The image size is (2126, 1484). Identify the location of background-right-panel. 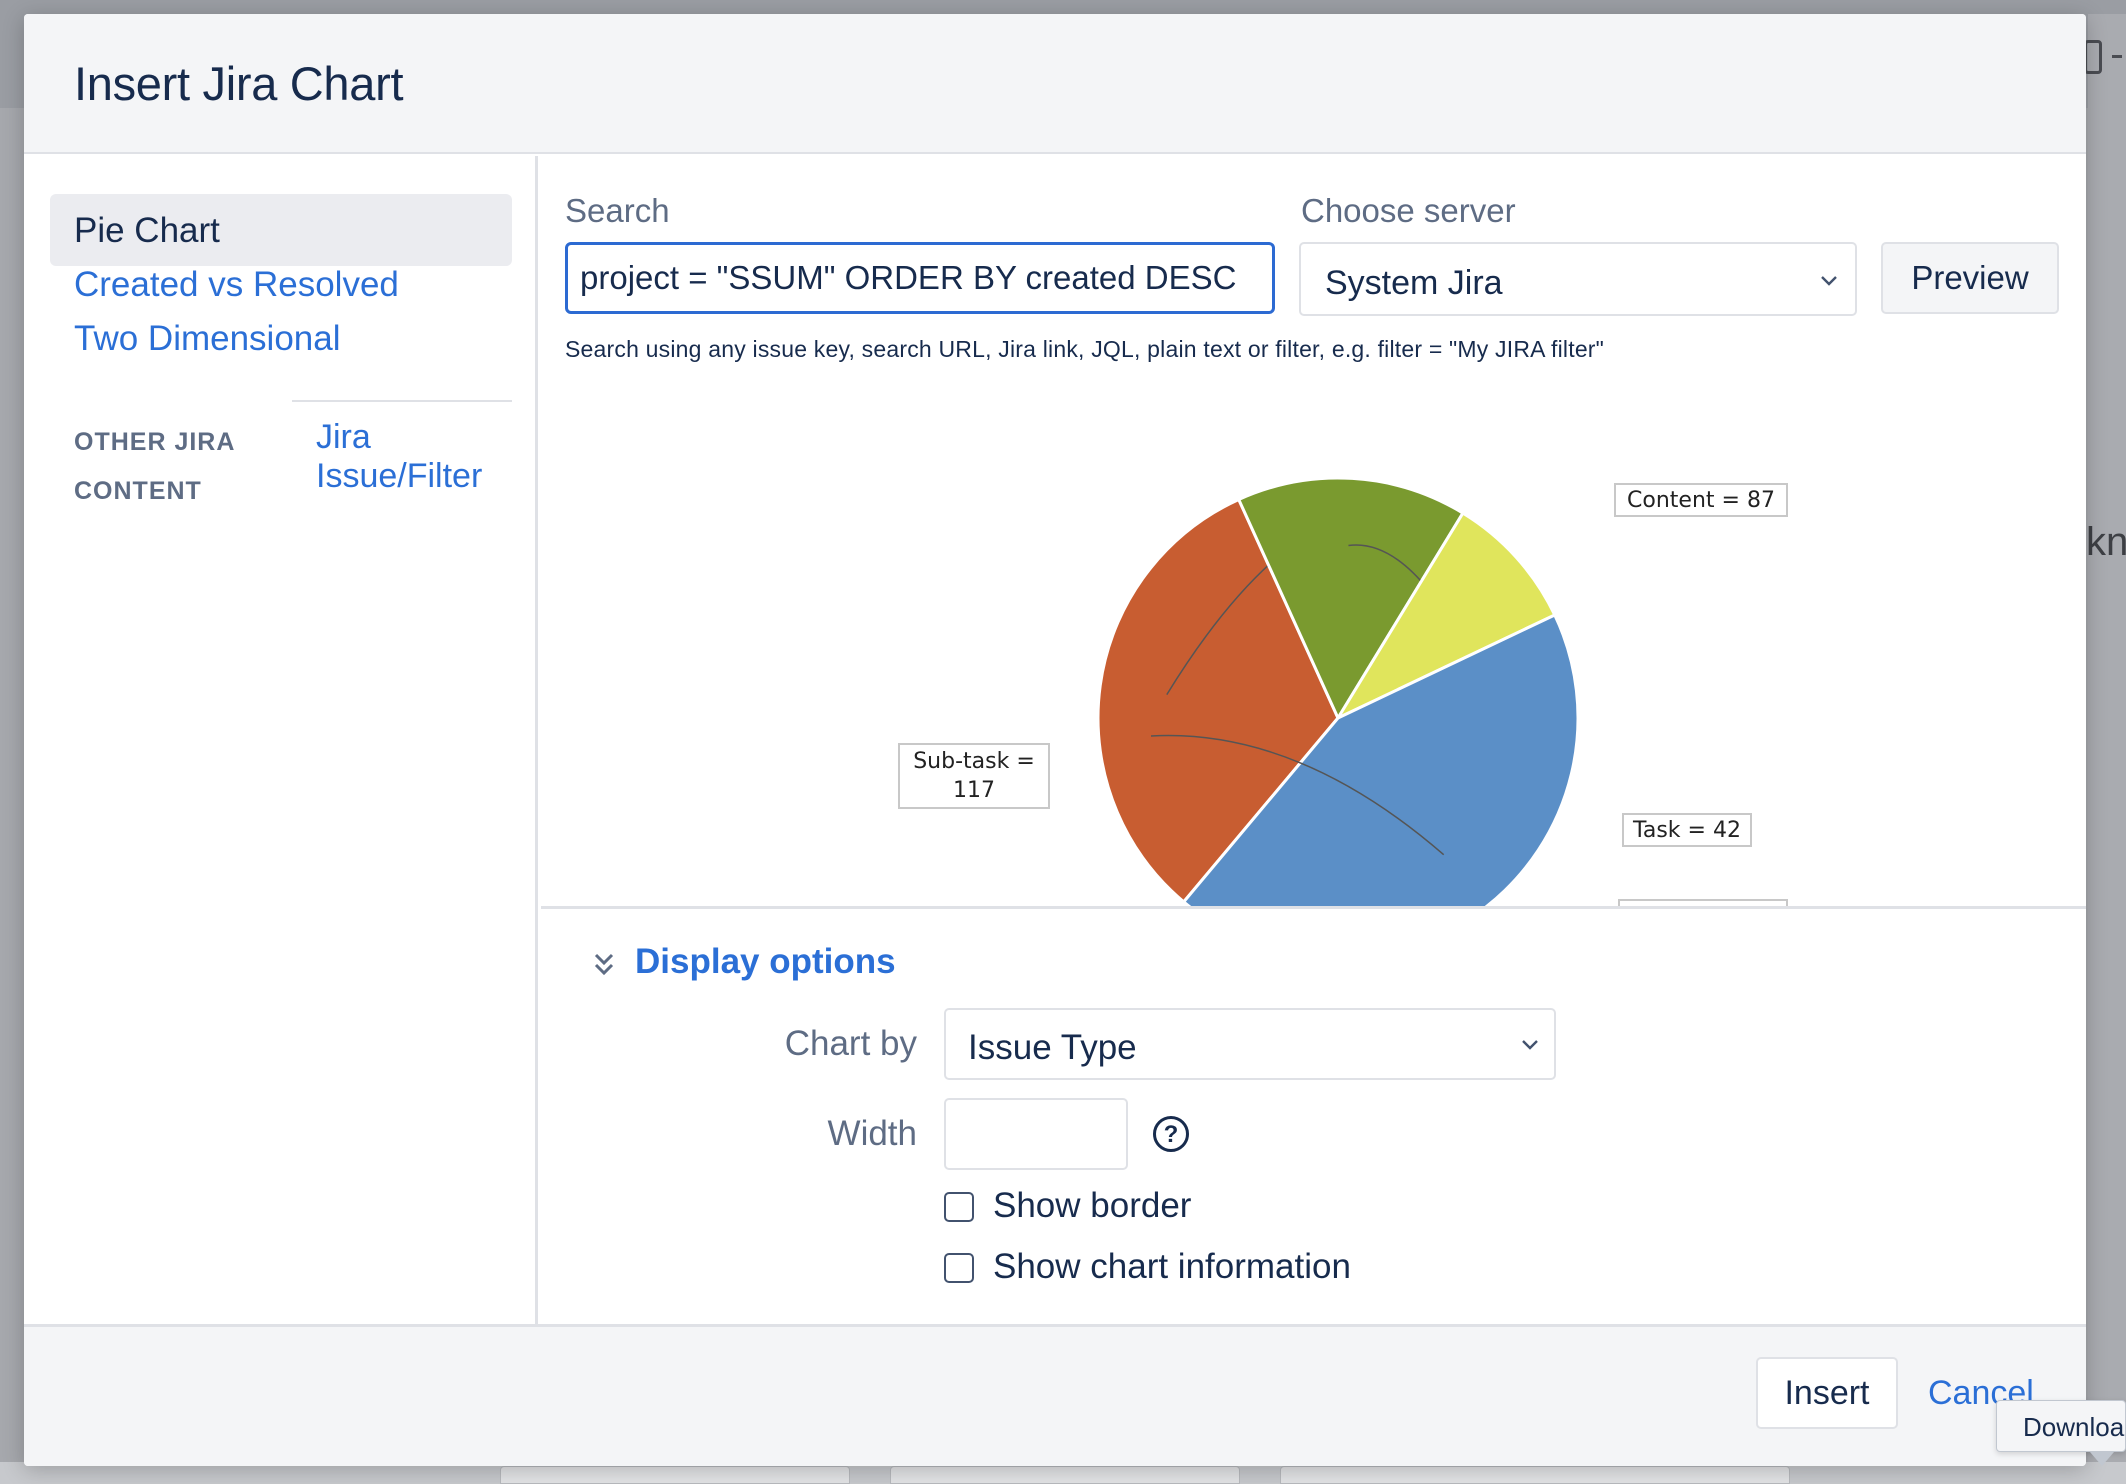
(2107, 749).